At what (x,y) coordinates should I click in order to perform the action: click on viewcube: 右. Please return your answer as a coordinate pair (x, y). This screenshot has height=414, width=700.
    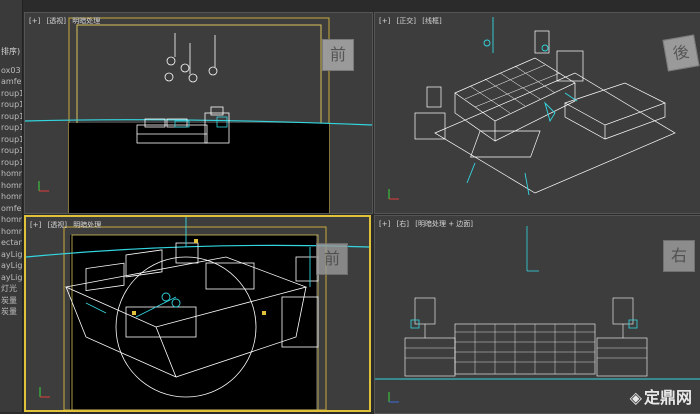
    Looking at the image, I should click on (679, 256).